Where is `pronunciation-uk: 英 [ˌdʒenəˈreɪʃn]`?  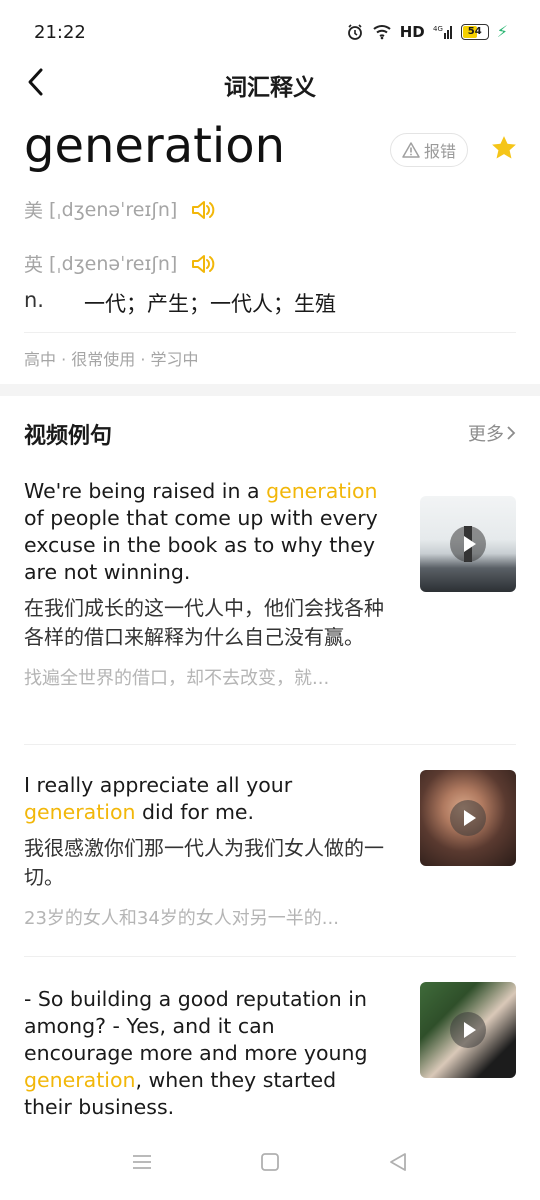
pronunciation-uk: 英 [ˌdʒenəˈreɪʃn] is located at coordinates (120, 263).